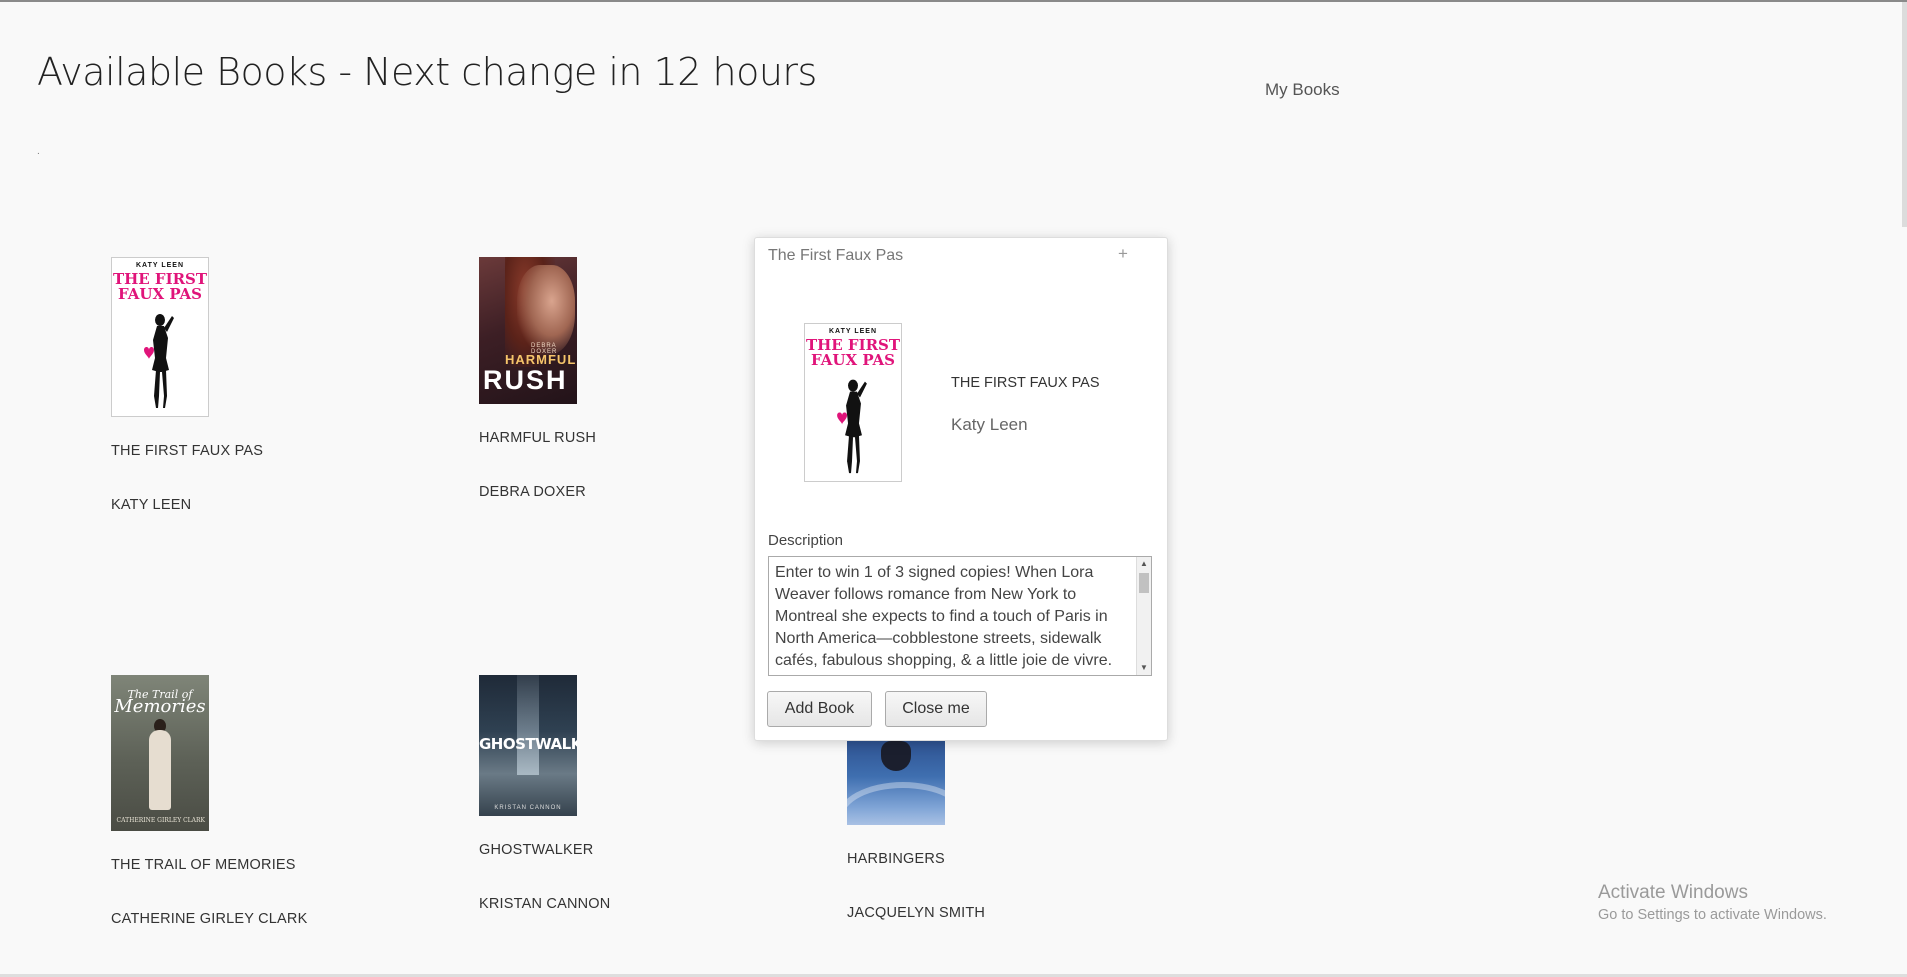  I want to click on book-title: THE FIRST FAUX PAS, so click(187, 451).